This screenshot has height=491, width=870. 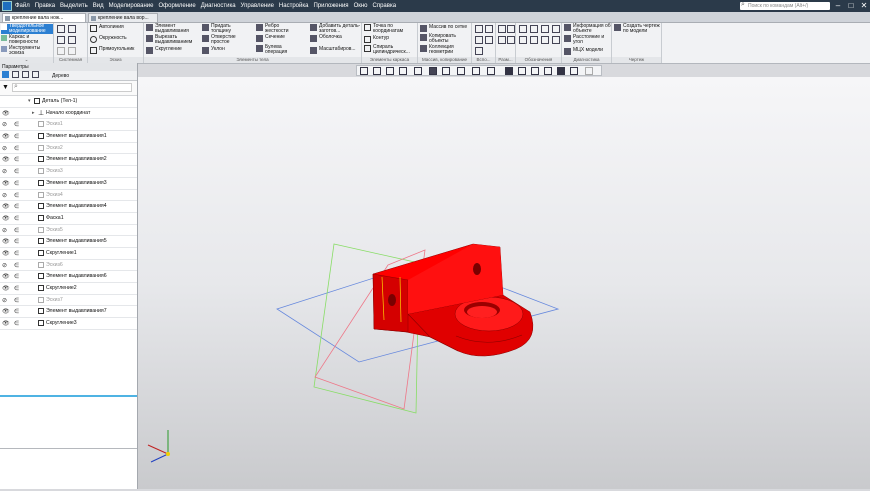 I want to click on object-info-button: Информация об объекте, so click(x=587, y=29).